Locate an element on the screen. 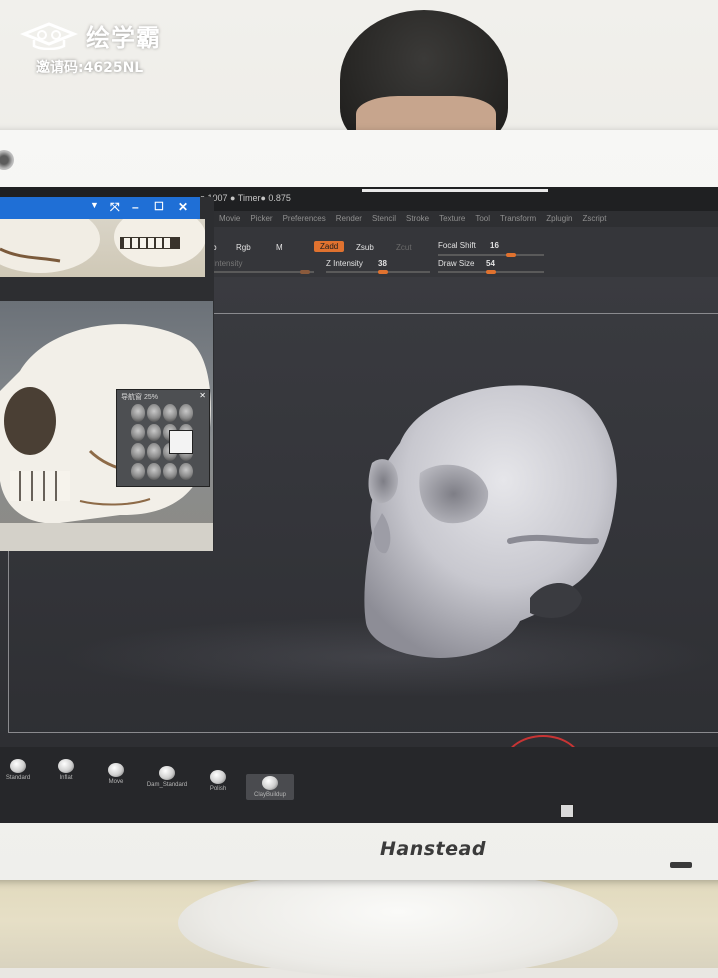 The image size is (718, 978). rgb-intensity-knob is located at coordinates (305, 272).